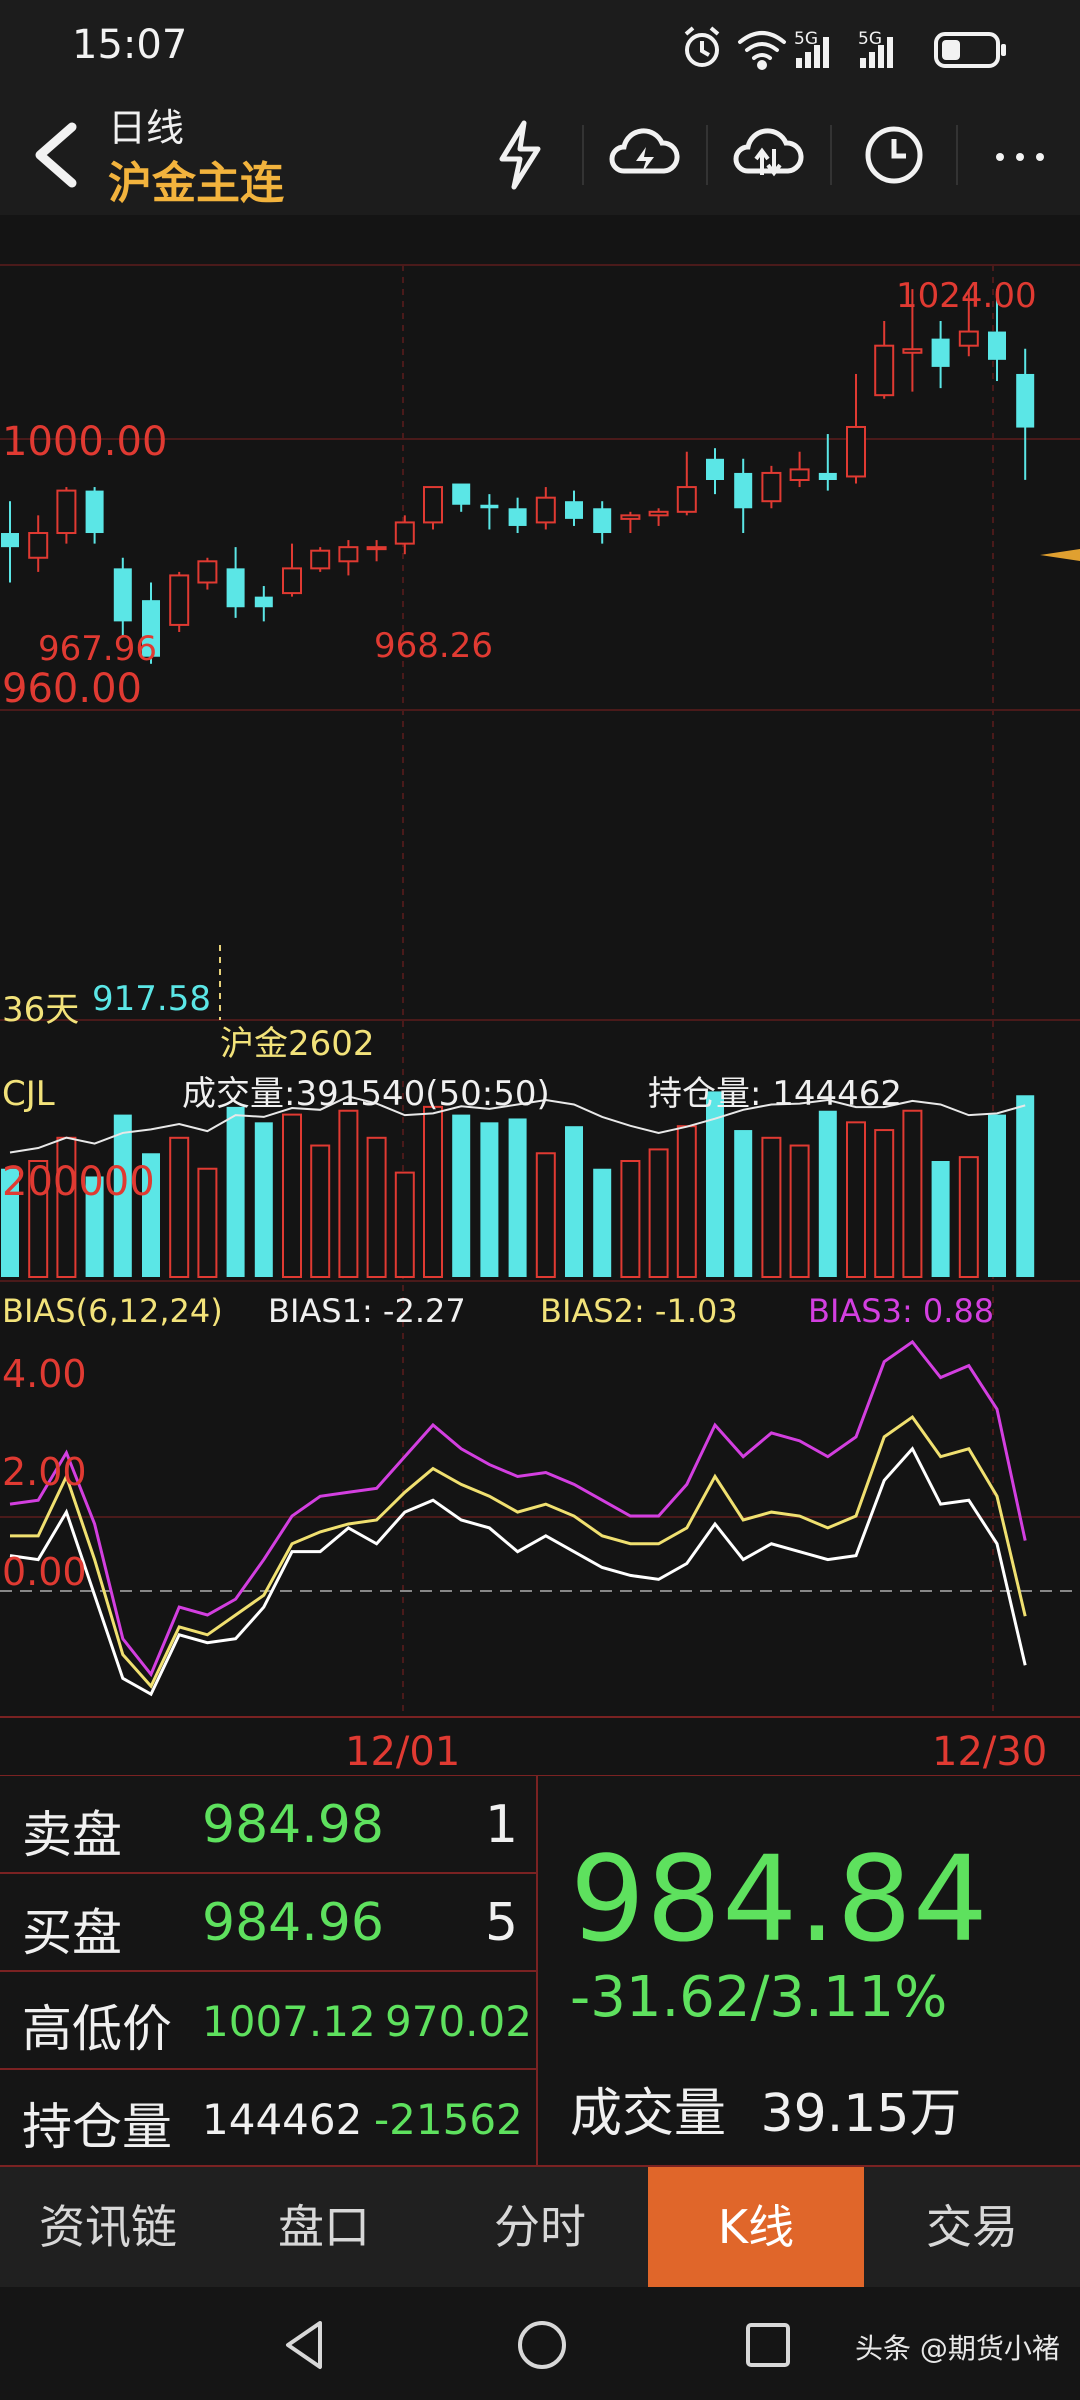 This screenshot has height=2400, width=1080. I want to click on price-grid-label-960: 960.00, so click(72, 689).